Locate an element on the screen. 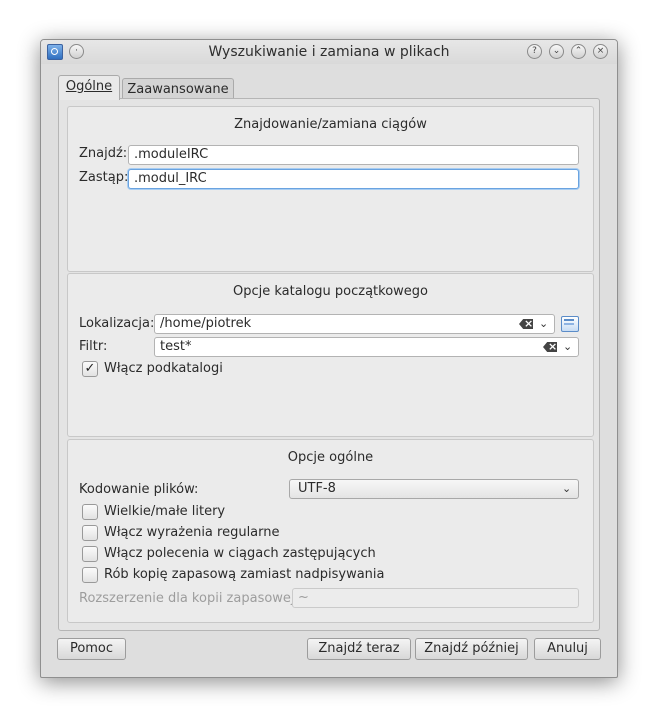 The image size is (656, 716). find-later-button: Znajdź później is located at coordinates (471, 649).